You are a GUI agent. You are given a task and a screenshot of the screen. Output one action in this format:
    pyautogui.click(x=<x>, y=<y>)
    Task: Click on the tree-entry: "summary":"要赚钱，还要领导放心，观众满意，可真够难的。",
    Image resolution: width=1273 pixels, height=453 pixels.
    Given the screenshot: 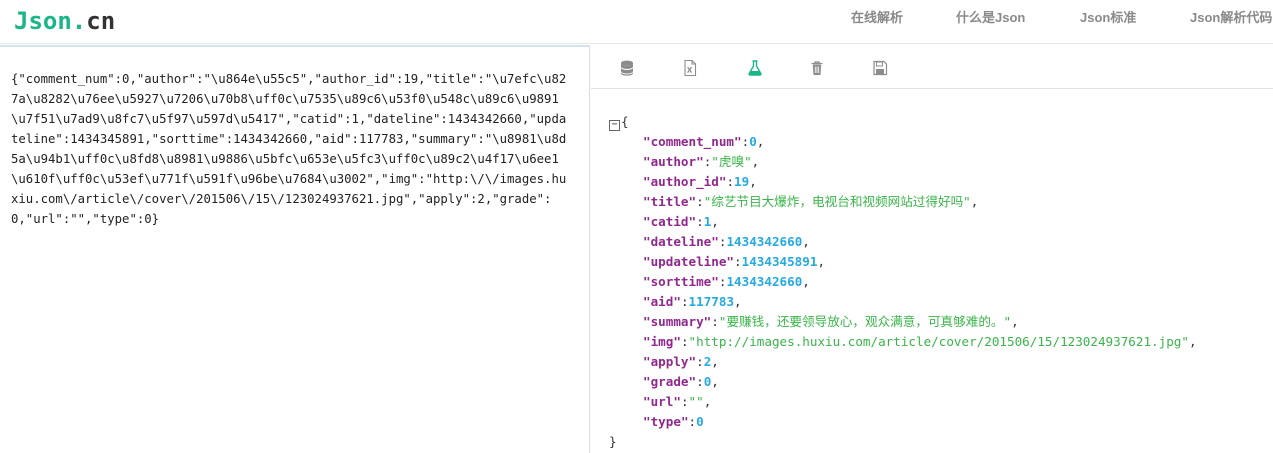 What is the action you would take?
    pyautogui.click(x=903, y=322)
    